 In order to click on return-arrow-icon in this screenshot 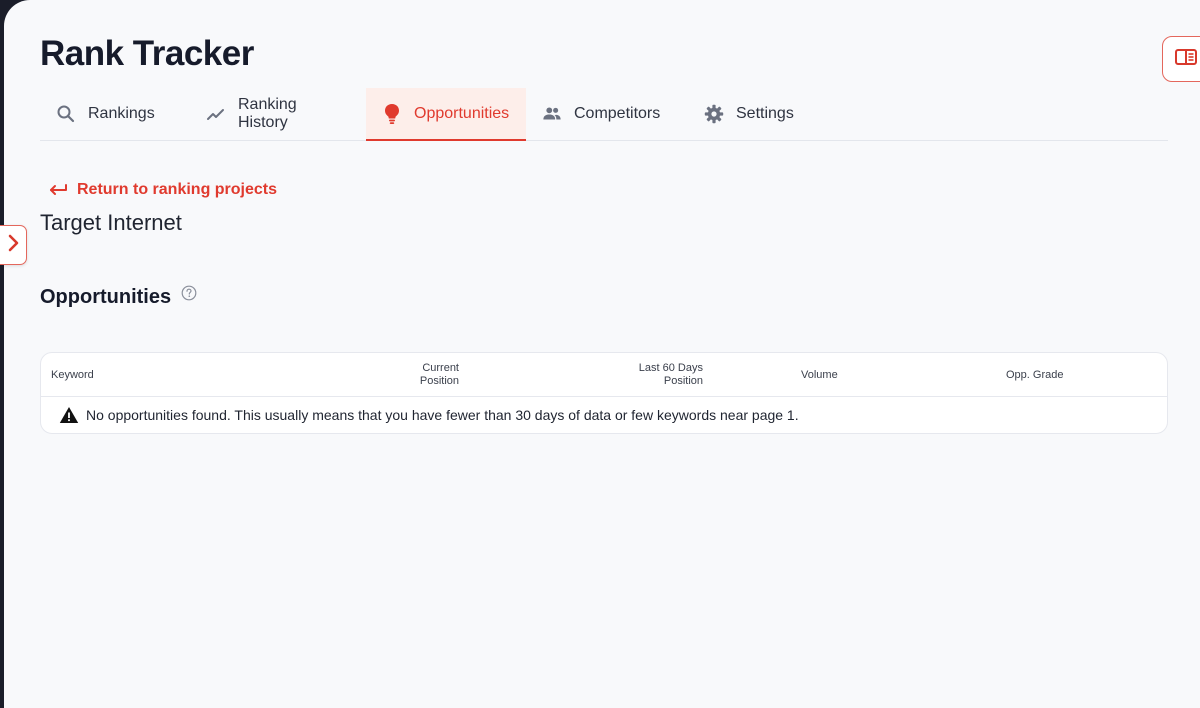, I will do `click(58, 190)`.